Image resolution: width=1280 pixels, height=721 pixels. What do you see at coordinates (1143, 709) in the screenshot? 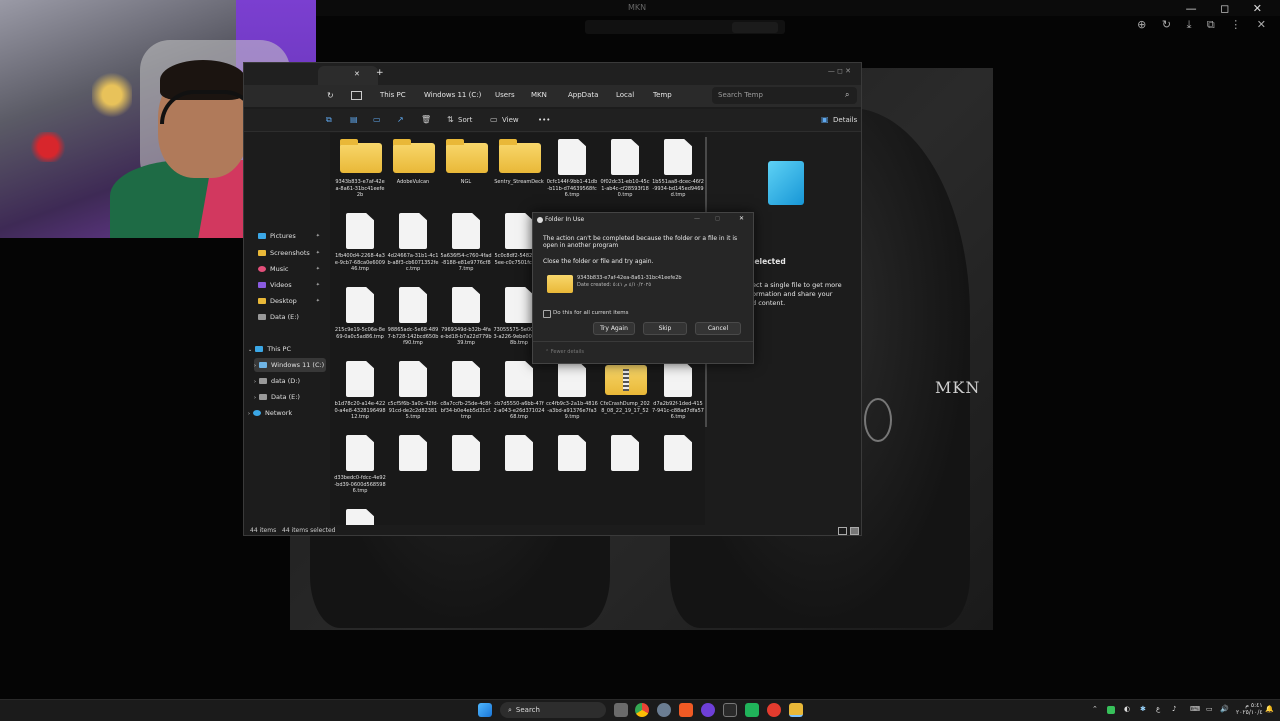
I see `tray-bluetooth-icon: ✱` at bounding box center [1143, 709].